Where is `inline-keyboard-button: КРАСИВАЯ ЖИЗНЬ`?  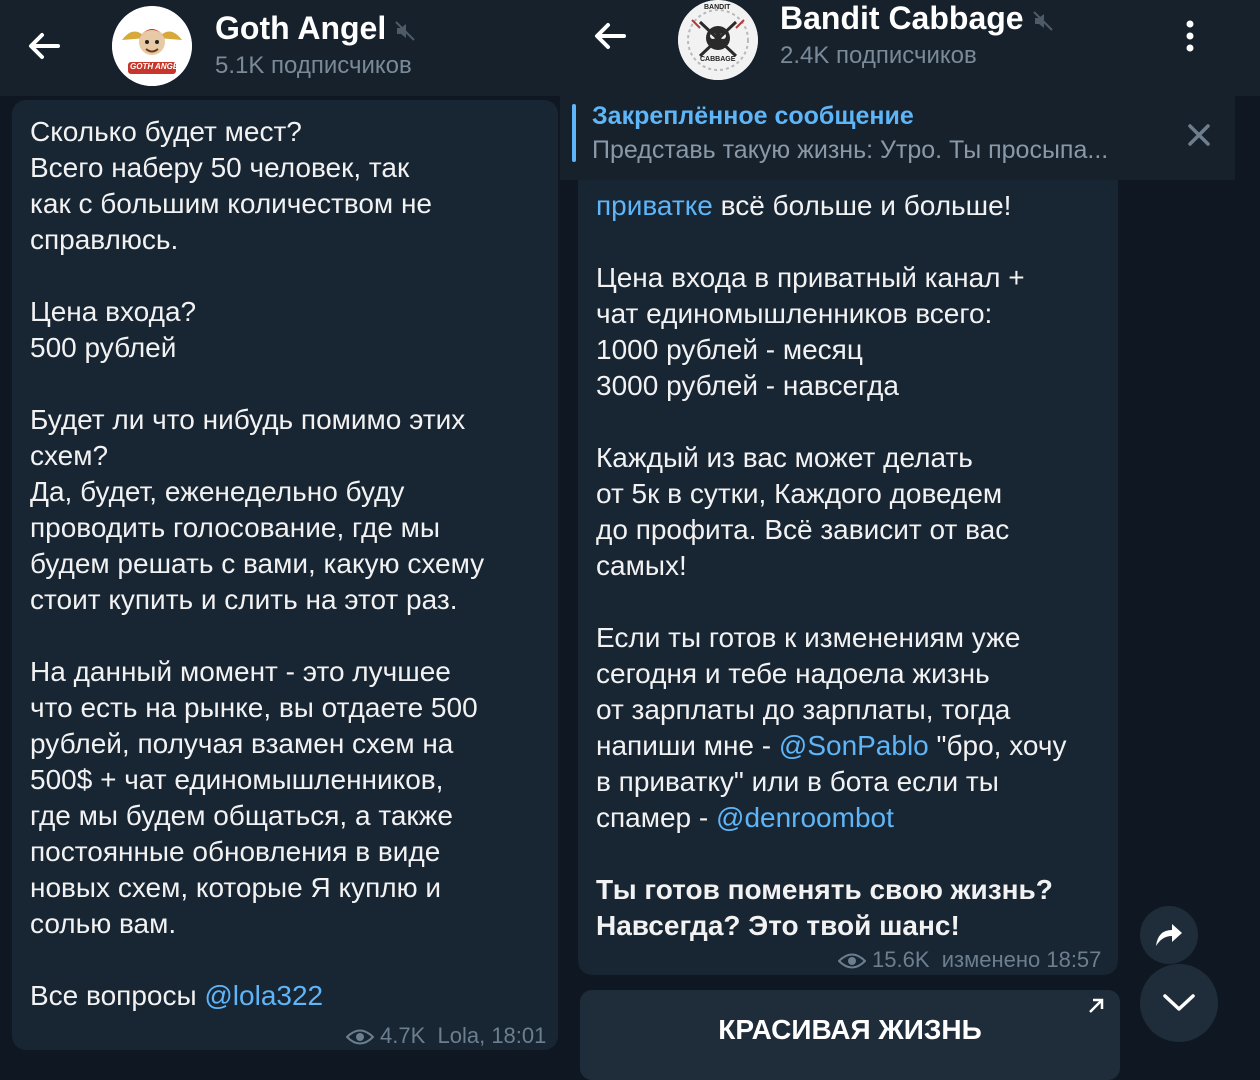 inline-keyboard-button: КРАСИВАЯ ЖИЗНЬ is located at coordinates (850, 1035).